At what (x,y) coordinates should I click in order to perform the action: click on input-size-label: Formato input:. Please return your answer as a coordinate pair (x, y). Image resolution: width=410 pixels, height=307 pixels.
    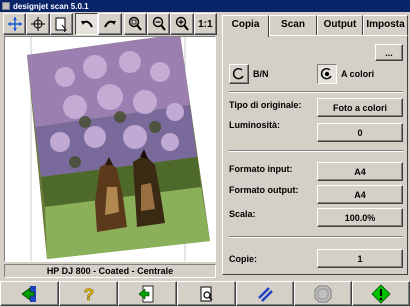
    Looking at the image, I should click on (261, 169).